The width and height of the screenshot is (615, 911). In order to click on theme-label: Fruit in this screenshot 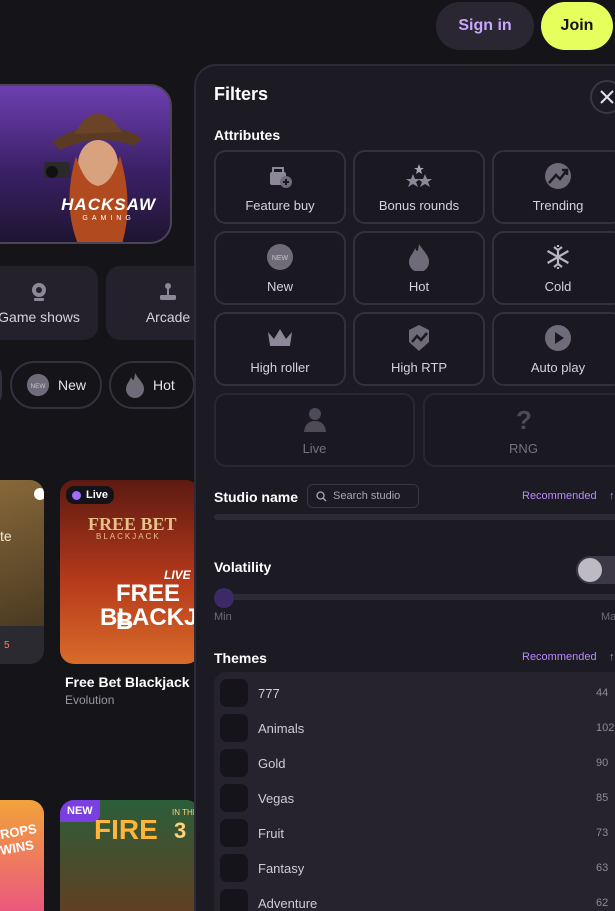, I will do `click(271, 833)`.